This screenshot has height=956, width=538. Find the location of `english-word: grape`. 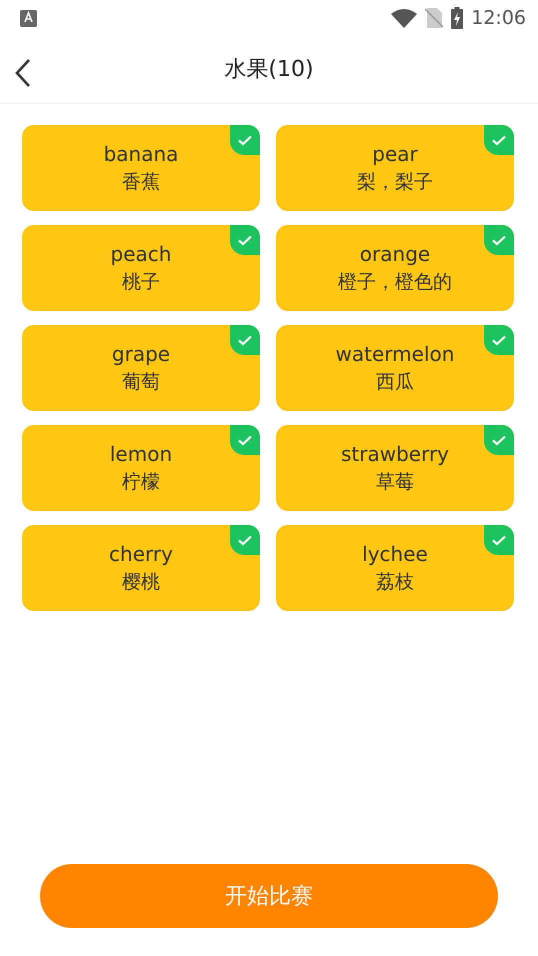

english-word: grape is located at coordinates (141, 354).